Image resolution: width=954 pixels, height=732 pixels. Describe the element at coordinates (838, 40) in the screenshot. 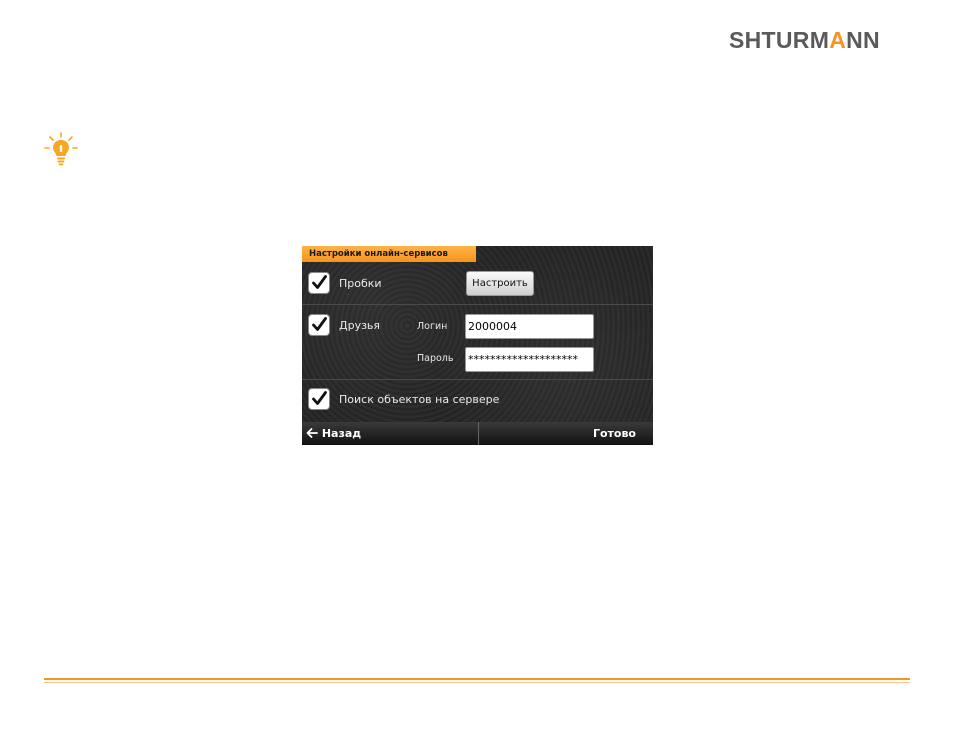

I see `logo-accent-letter: A` at that location.